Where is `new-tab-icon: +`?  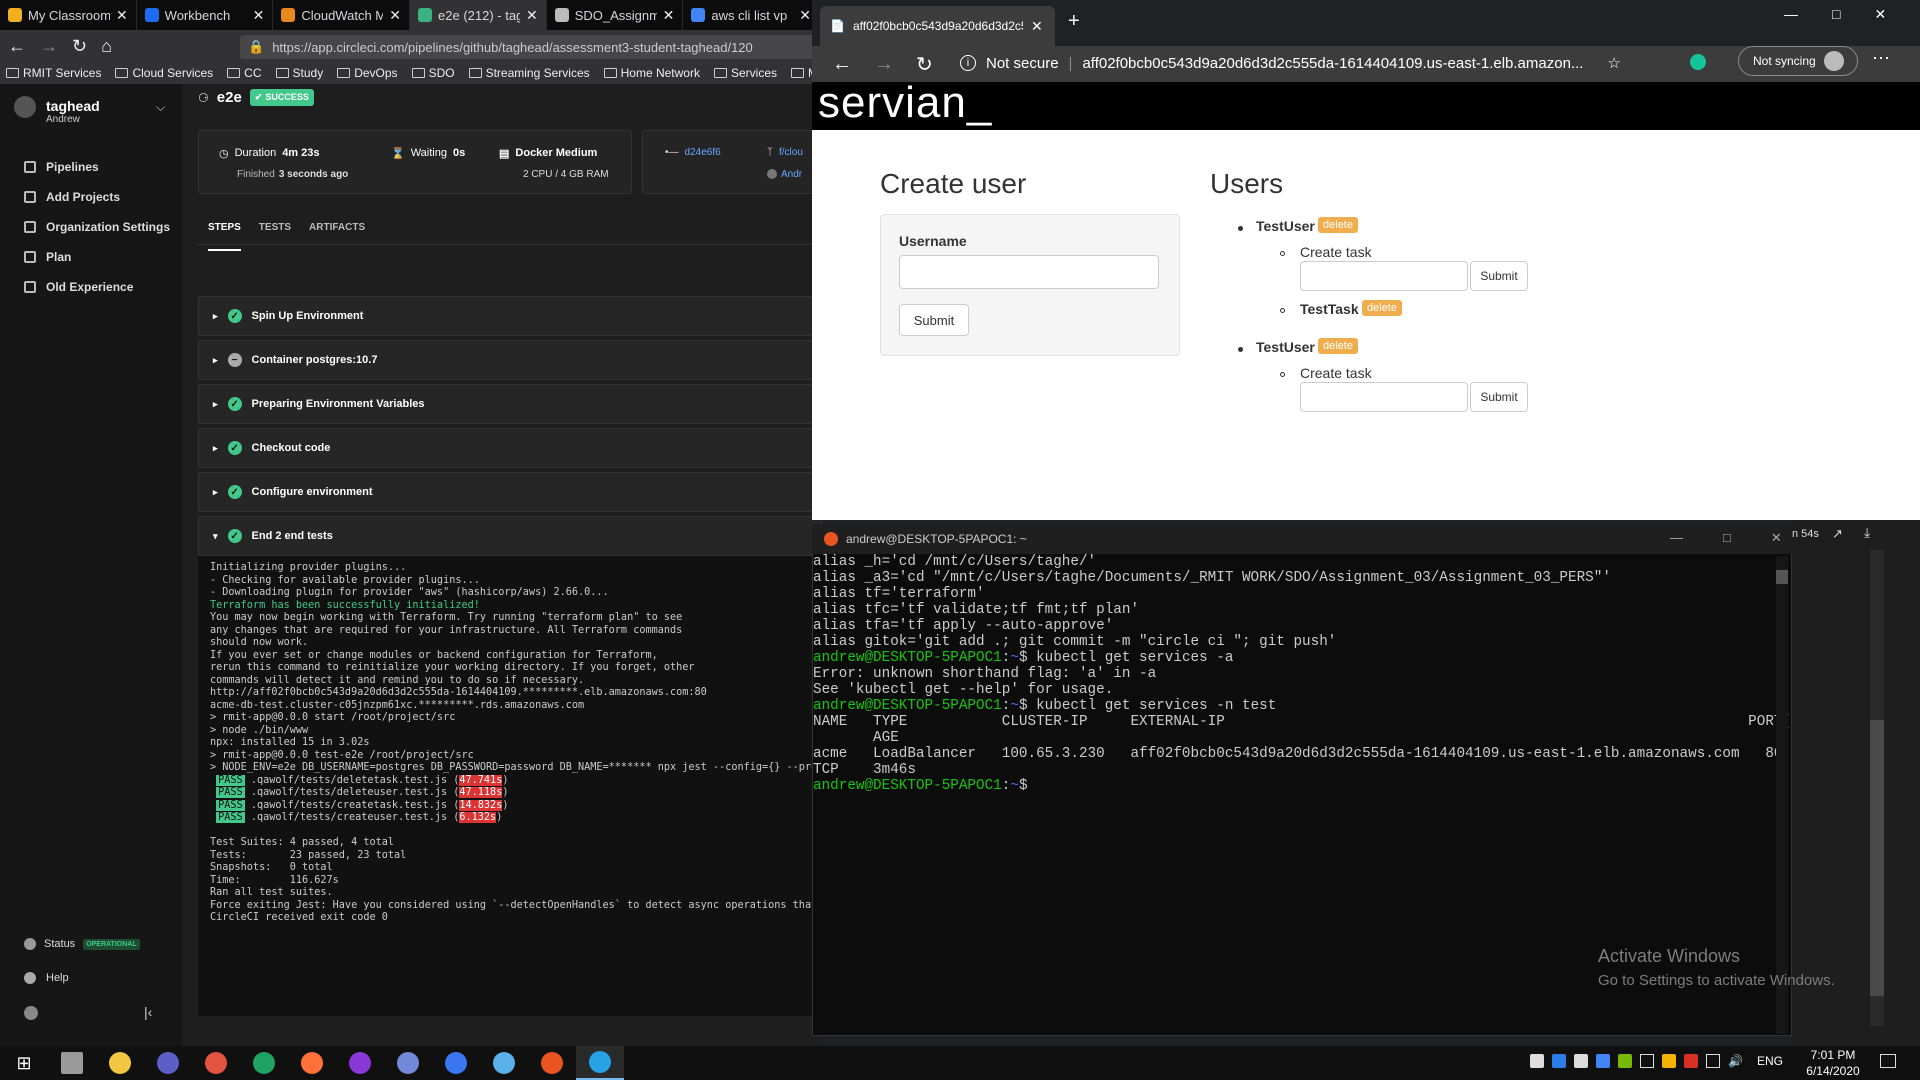 new-tab-icon: + is located at coordinates (1074, 21).